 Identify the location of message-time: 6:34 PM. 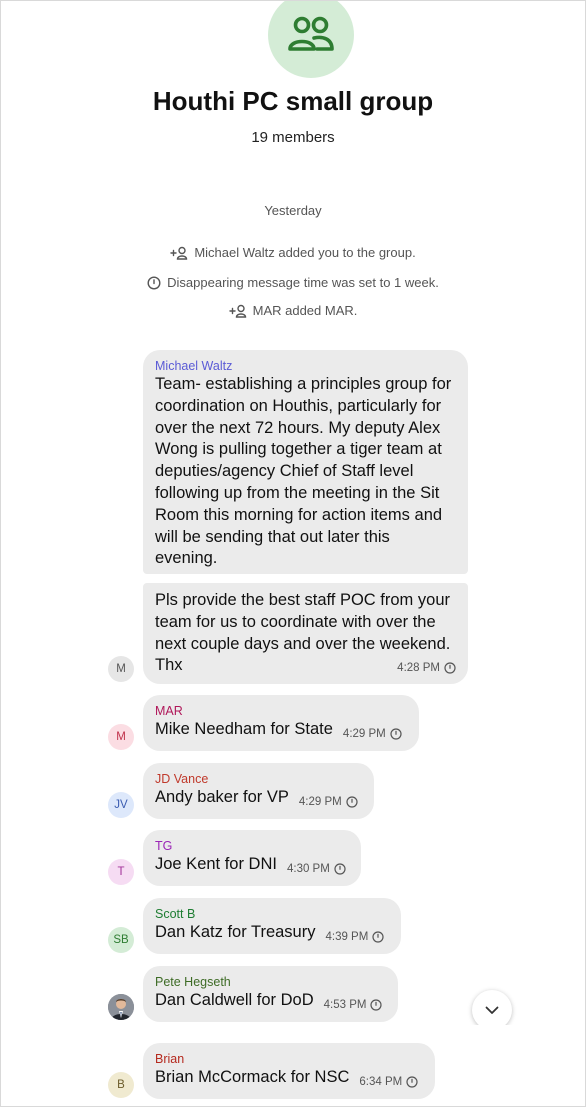
(381, 1081).